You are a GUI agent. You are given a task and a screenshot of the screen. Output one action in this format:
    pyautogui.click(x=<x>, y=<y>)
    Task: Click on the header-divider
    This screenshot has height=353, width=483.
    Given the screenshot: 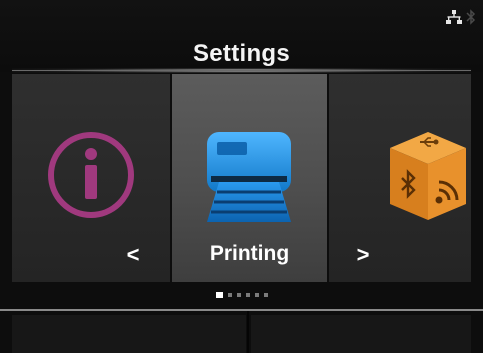 What is the action you would take?
    pyautogui.click(x=241, y=70)
    